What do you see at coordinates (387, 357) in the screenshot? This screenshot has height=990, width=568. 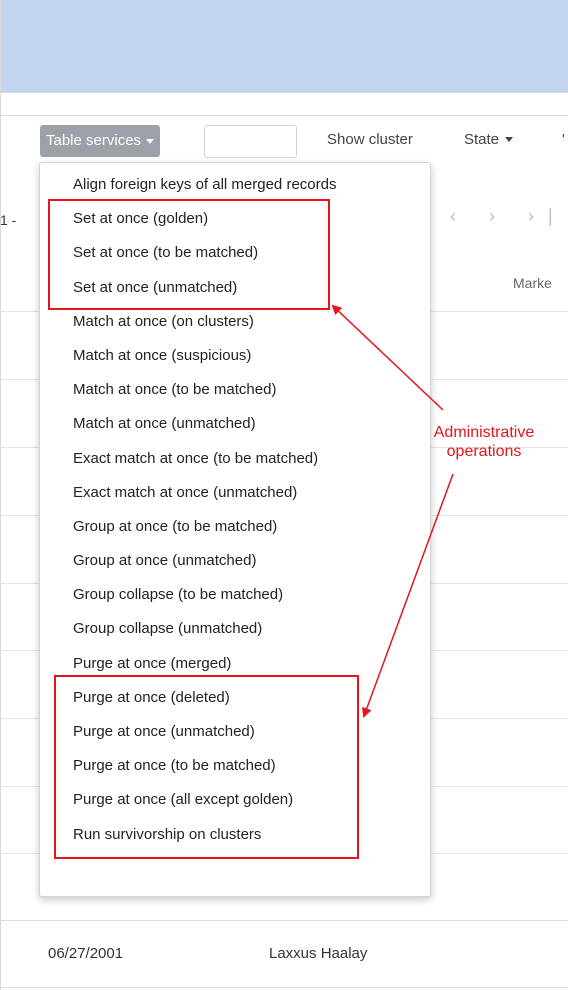 I see `arrow-to-set-operations` at bounding box center [387, 357].